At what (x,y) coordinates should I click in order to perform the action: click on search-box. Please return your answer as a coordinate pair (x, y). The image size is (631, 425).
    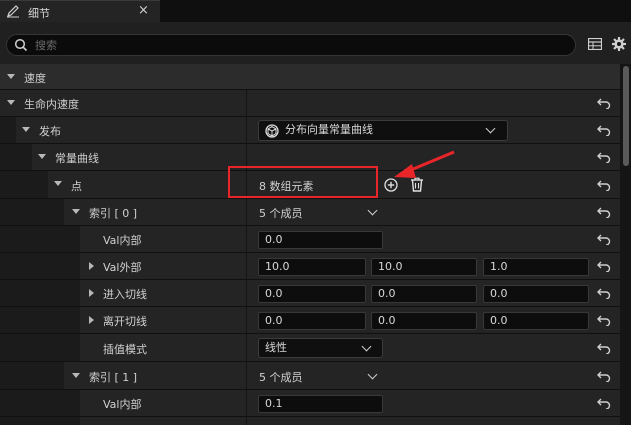
    Looking at the image, I should click on (291, 45).